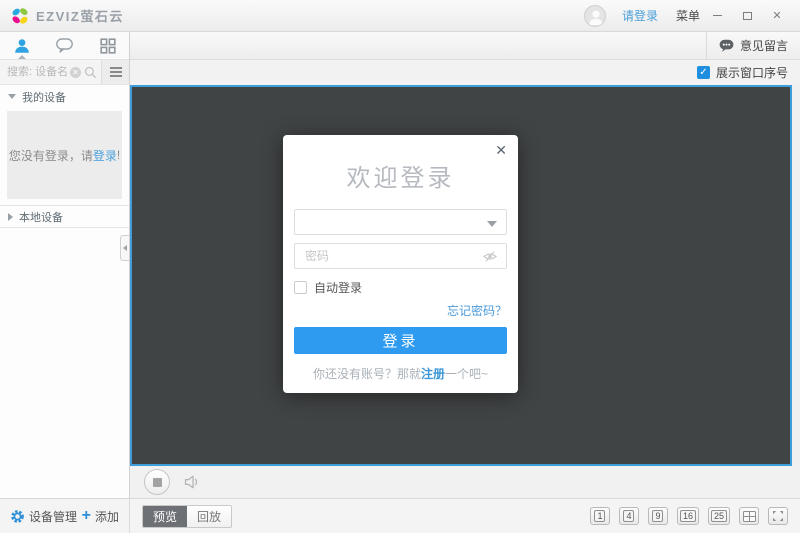 This screenshot has height=533, width=800. I want to click on login-dialog: ✕ 欢迎登录 自动登录 忘记密码？ 登录 你还没有账号？那就注册一个吧~, so click(400, 264).